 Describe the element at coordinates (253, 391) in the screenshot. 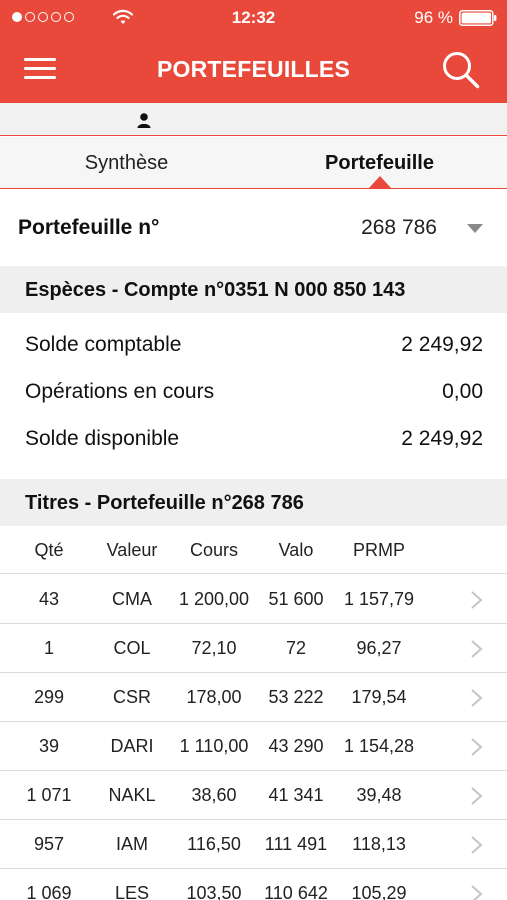

I see `operations-en-cours-row: Opérations en cours 0,00` at that location.